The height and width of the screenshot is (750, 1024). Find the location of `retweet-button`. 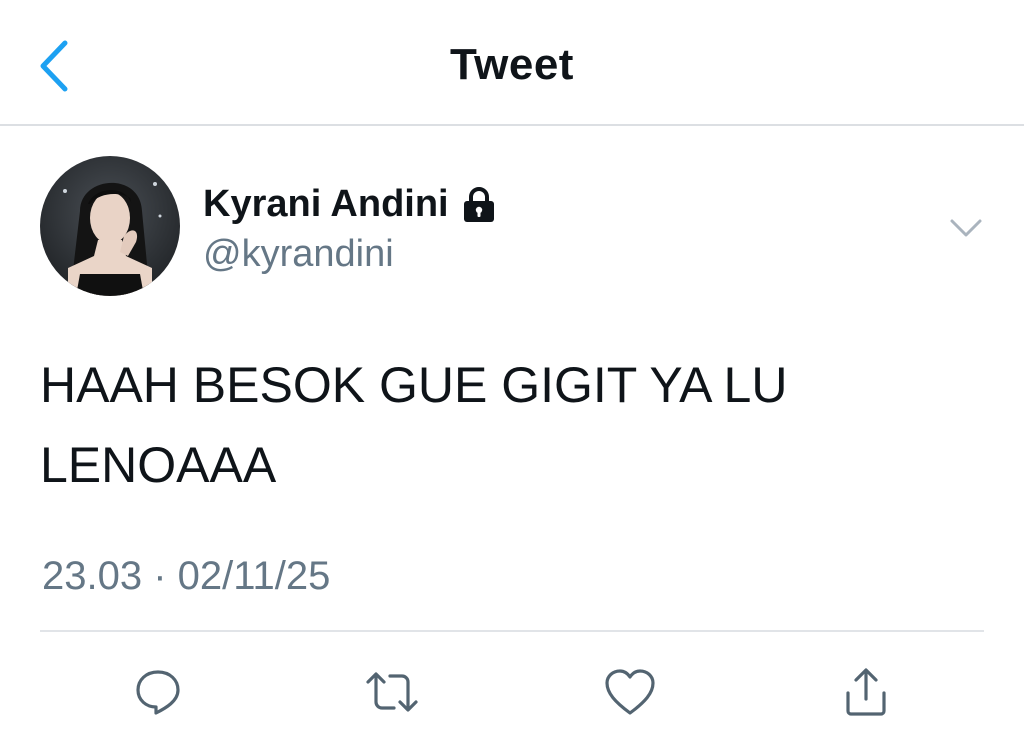

retweet-button is located at coordinates (392, 692).